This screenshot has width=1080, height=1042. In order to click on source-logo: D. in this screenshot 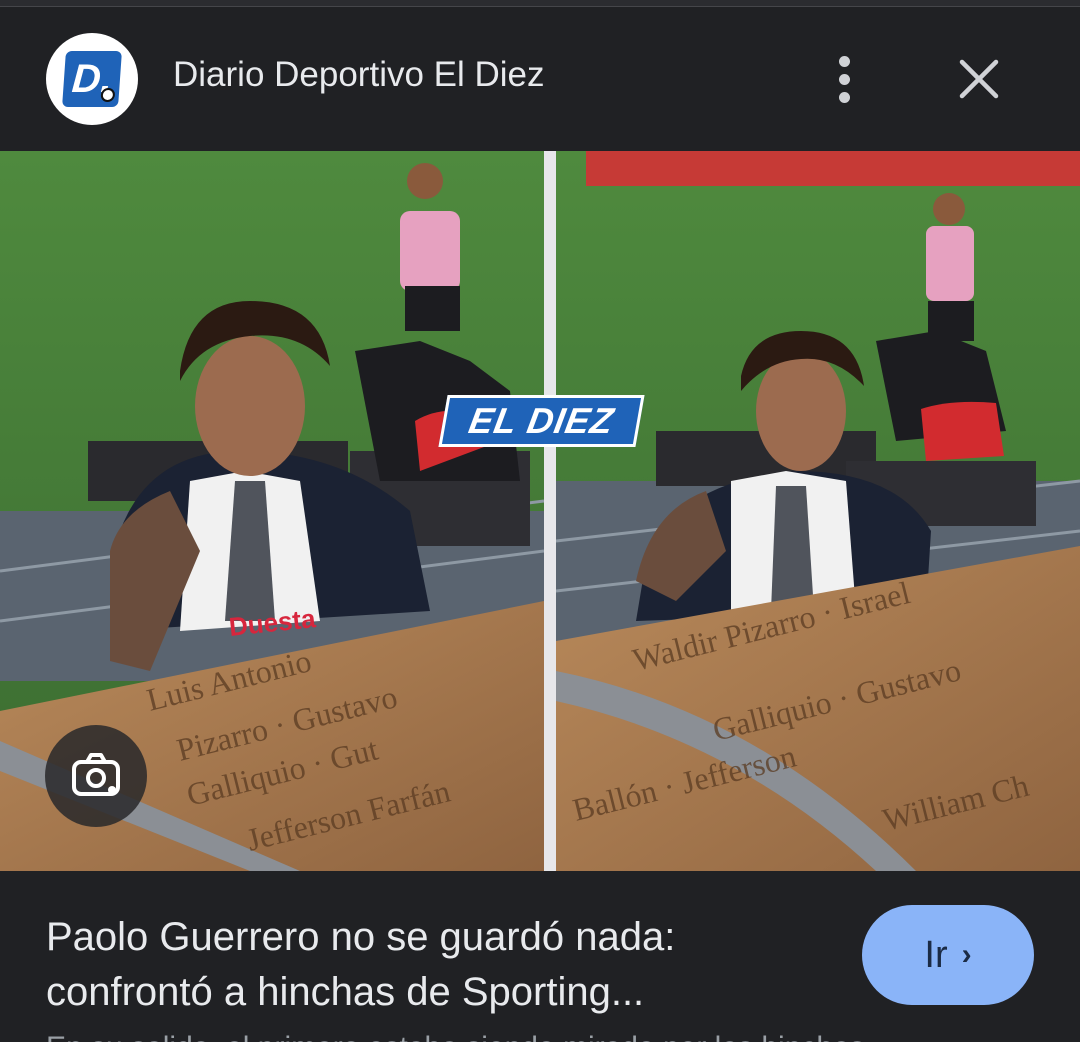, I will do `click(92, 79)`.